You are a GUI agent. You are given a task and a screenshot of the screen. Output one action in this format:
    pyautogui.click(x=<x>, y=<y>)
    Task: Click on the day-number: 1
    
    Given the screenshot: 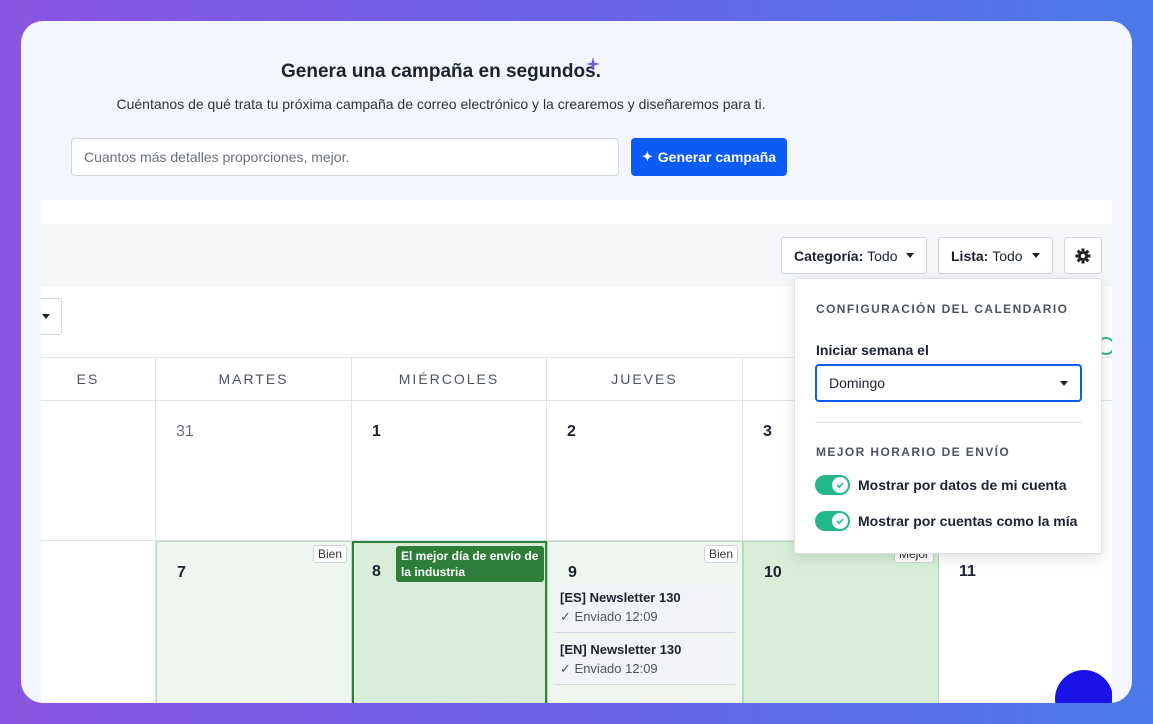 What is the action you would take?
    pyautogui.click(x=376, y=431)
    